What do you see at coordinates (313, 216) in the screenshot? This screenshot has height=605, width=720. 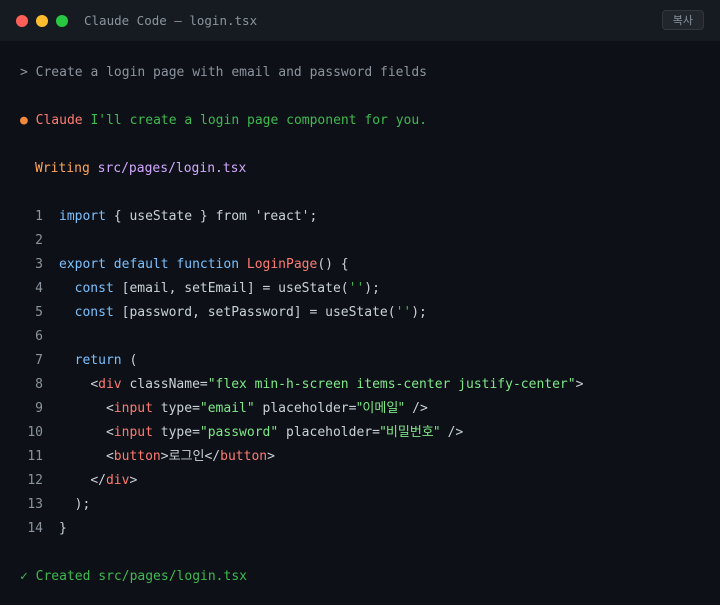 I see `code-text: ;` at bounding box center [313, 216].